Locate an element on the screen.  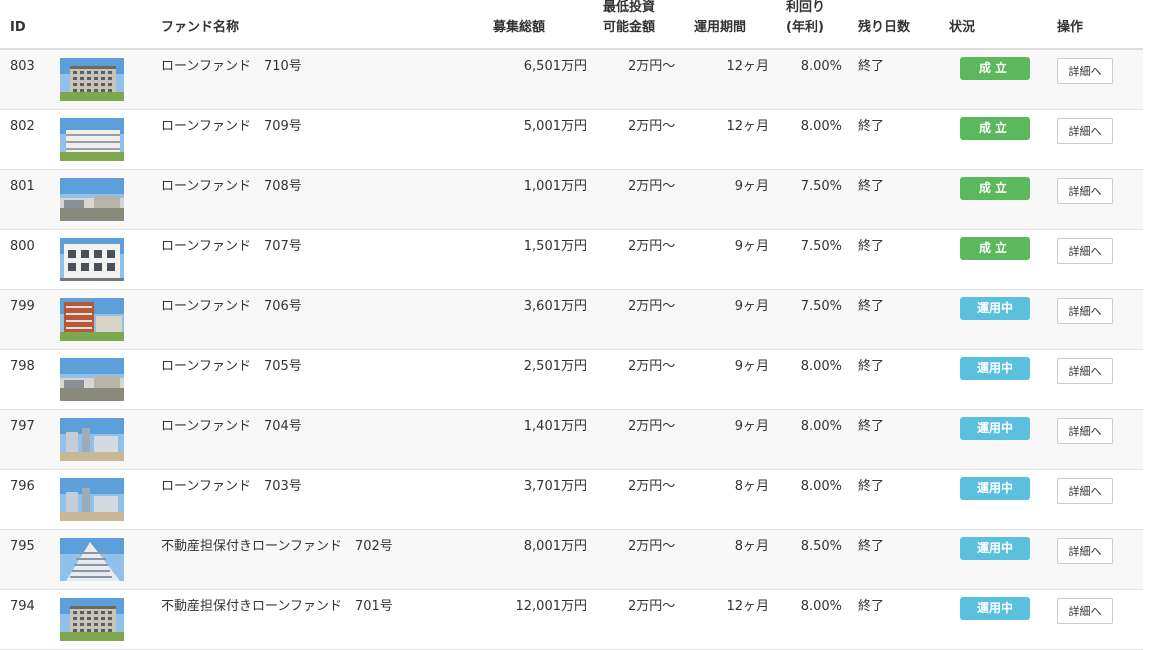
header-min-invest-line2: 可能金額 is located at coordinates (629, 27).